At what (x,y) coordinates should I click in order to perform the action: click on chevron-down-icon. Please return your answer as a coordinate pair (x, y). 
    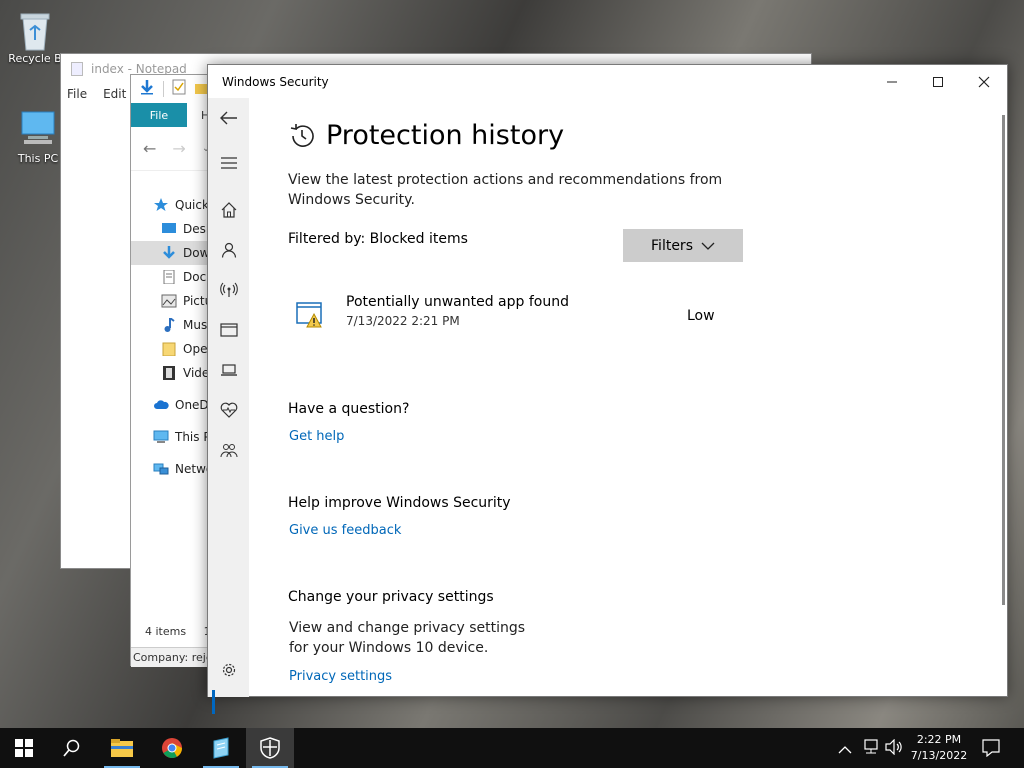
    Looking at the image, I should click on (708, 246).